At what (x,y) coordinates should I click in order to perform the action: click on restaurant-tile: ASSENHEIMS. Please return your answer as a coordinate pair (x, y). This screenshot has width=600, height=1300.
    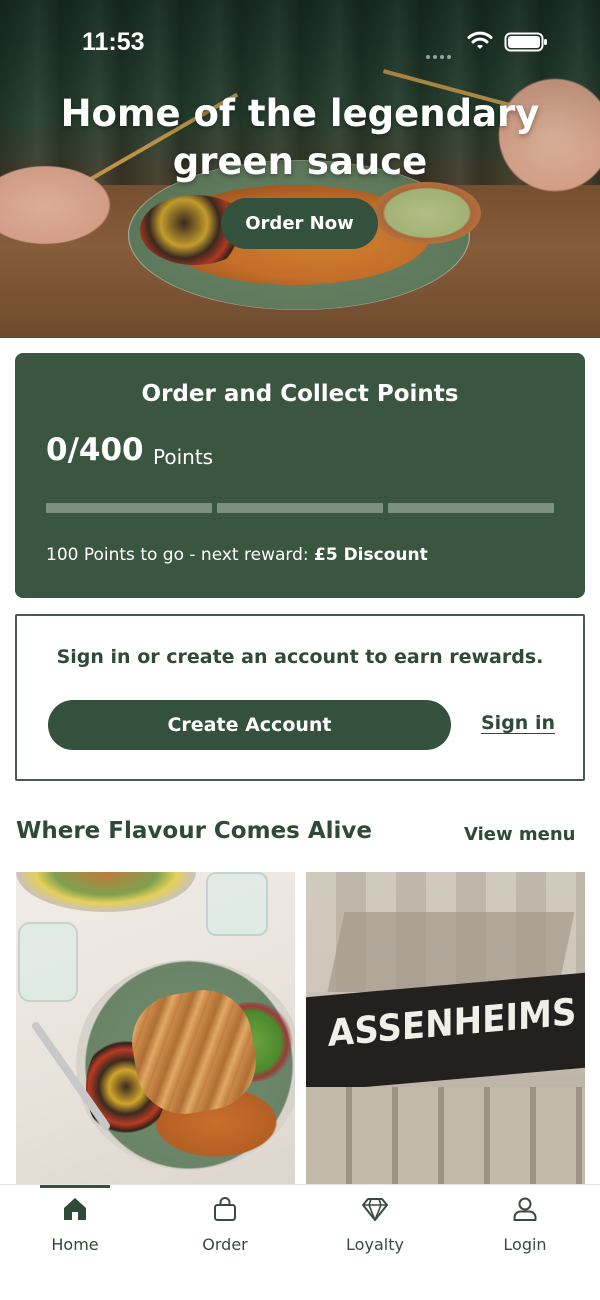
    Looking at the image, I should click on (445, 1028).